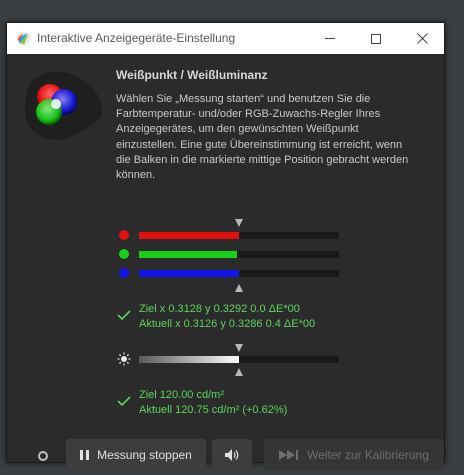 The width and height of the screenshot is (464, 475). What do you see at coordinates (63, 105) in the screenshot?
I see `rgb-logo-icon` at bounding box center [63, 105].